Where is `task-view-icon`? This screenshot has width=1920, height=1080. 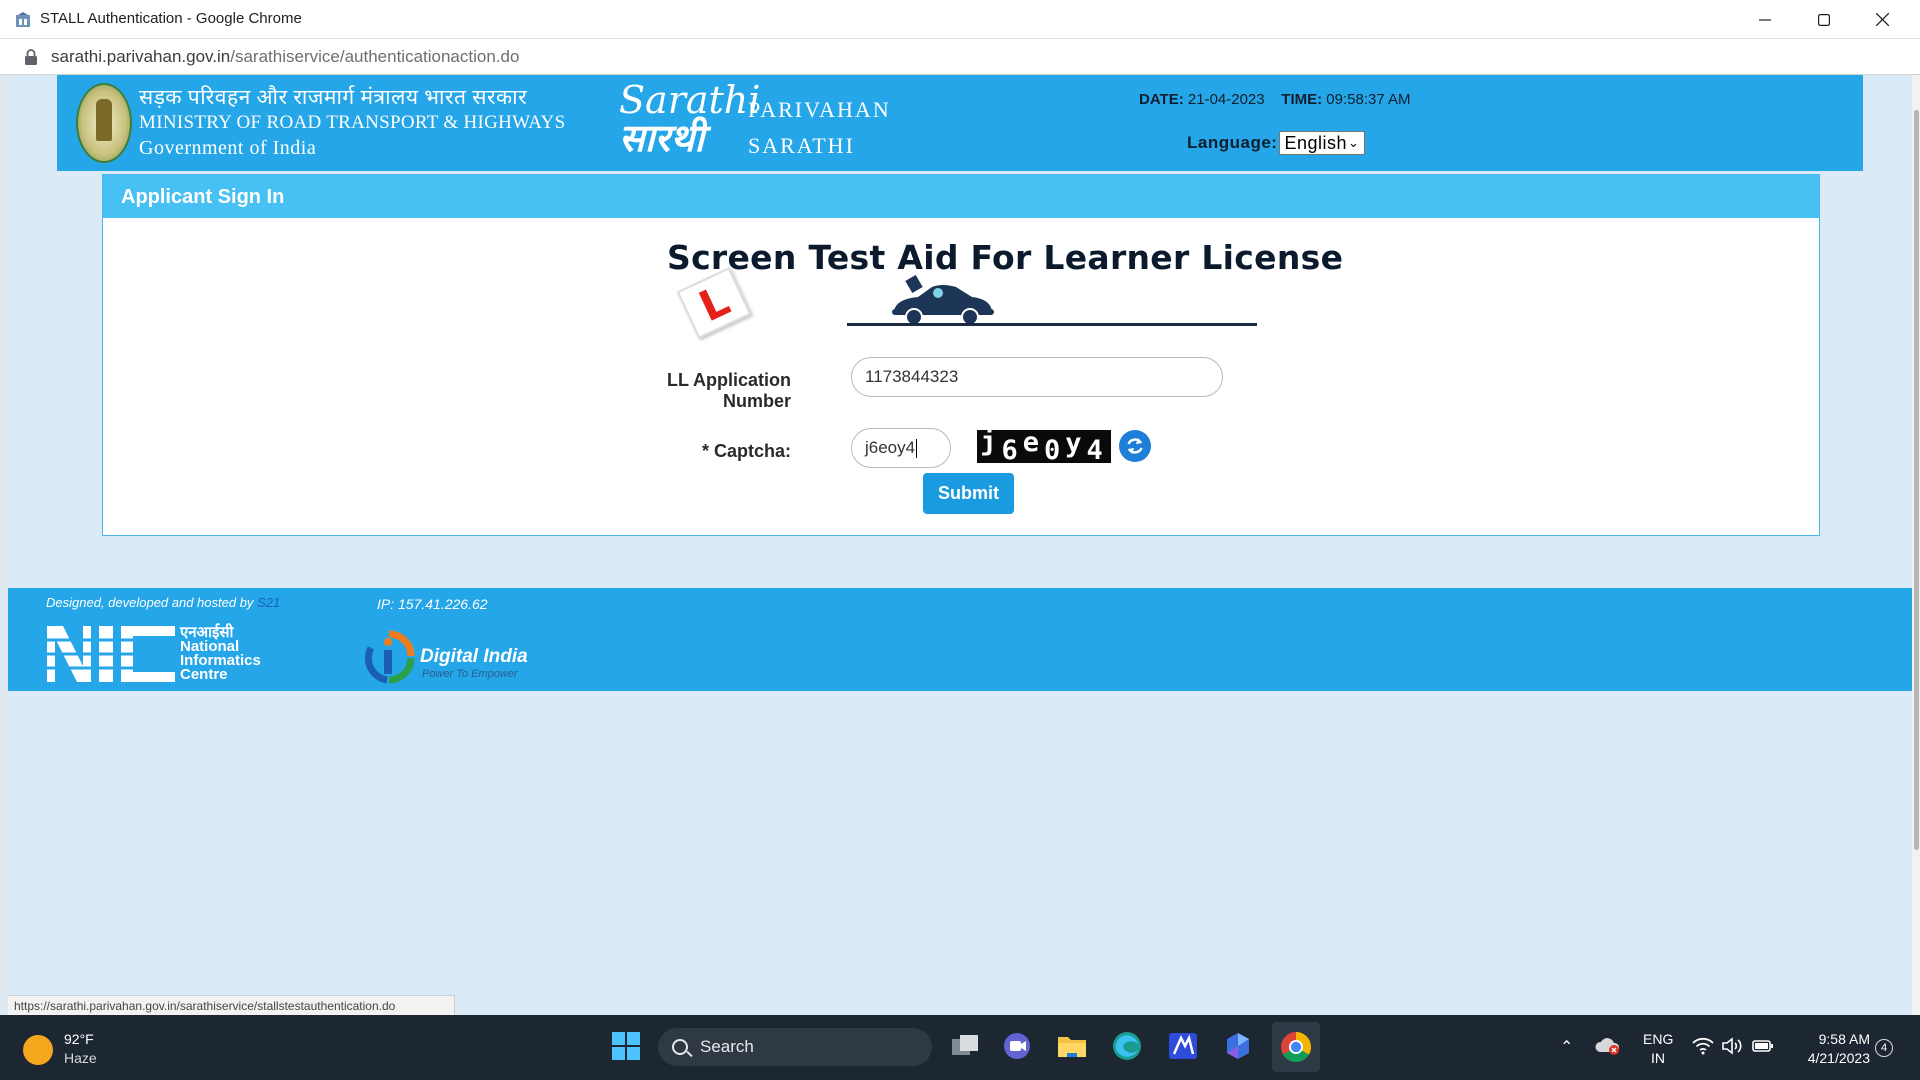
task-view-icon is located at coordinates (965, 1045).